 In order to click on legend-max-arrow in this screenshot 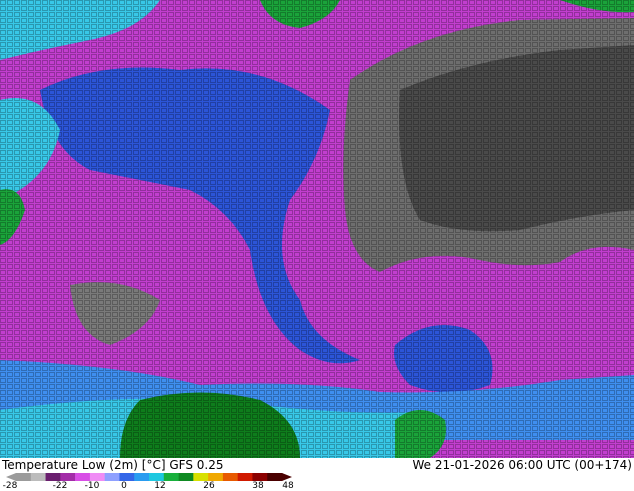, I will do `click(287, 477)`.